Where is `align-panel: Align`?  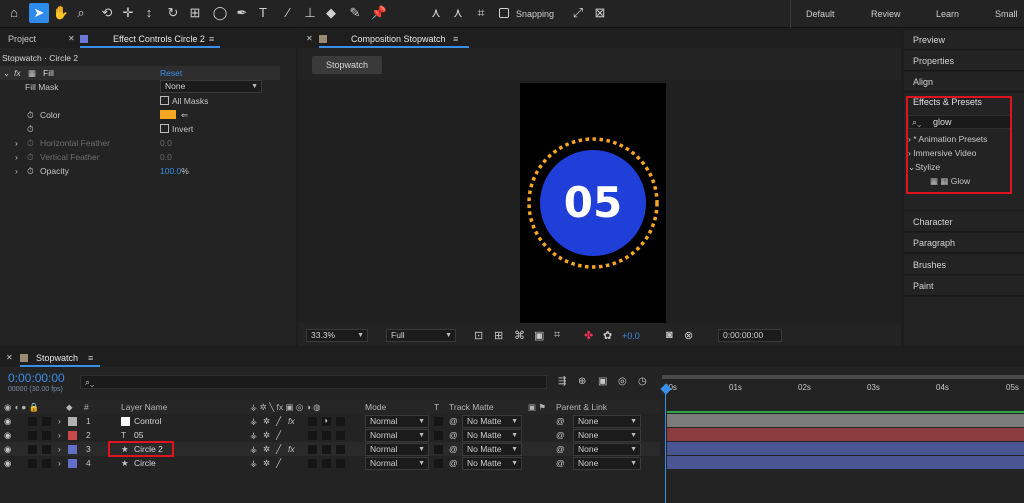
align-panel: Align is located at coordinates (964, 82).